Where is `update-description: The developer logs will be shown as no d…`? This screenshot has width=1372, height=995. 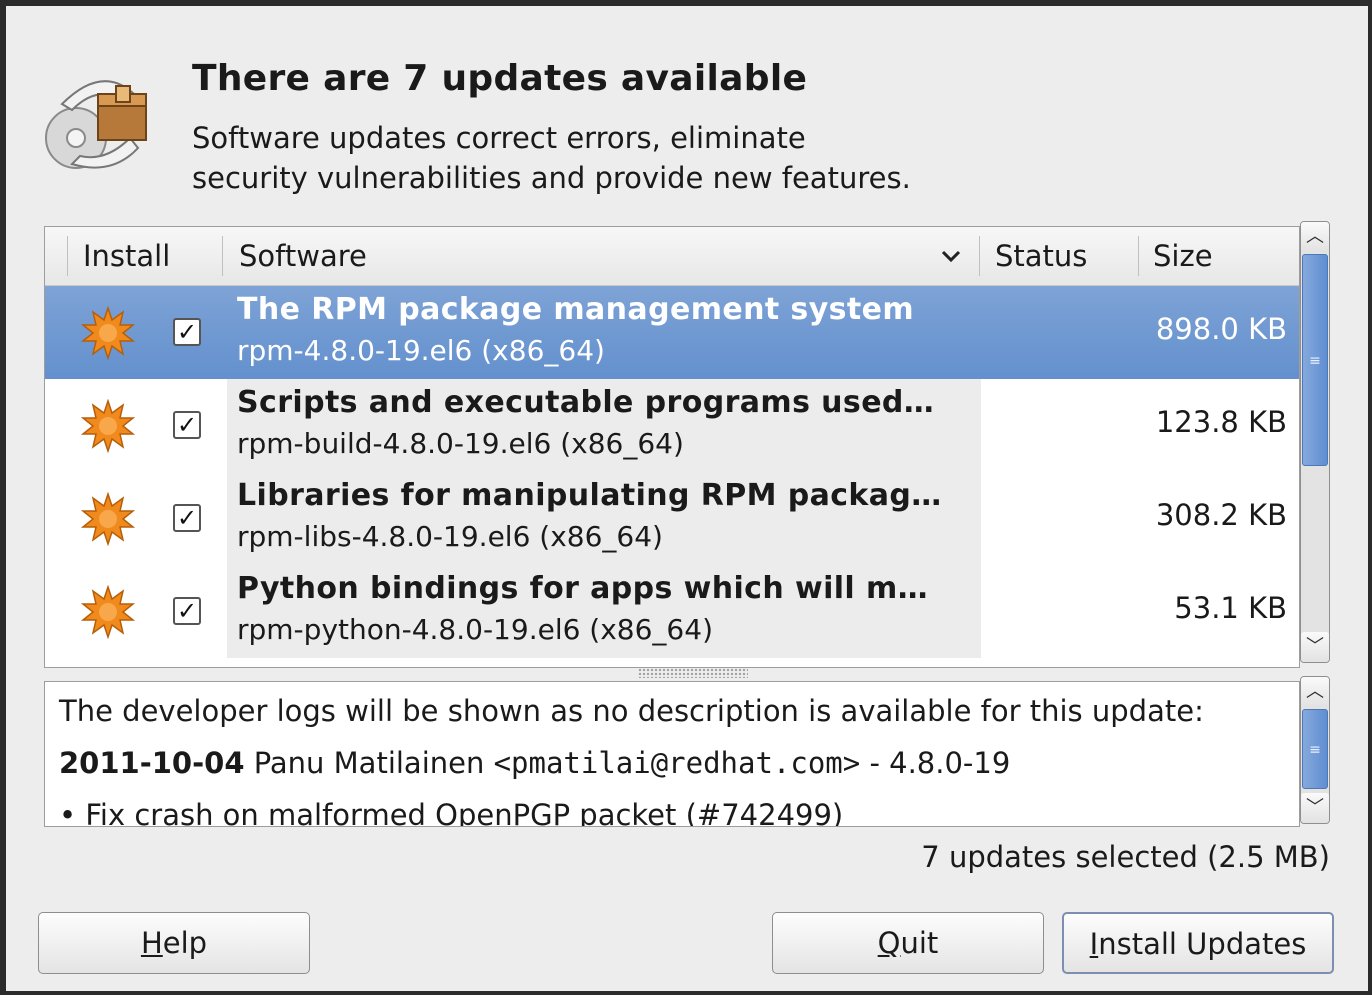
update-description: The developer logs will be shown as no d… is located at coordinates (672, 754).